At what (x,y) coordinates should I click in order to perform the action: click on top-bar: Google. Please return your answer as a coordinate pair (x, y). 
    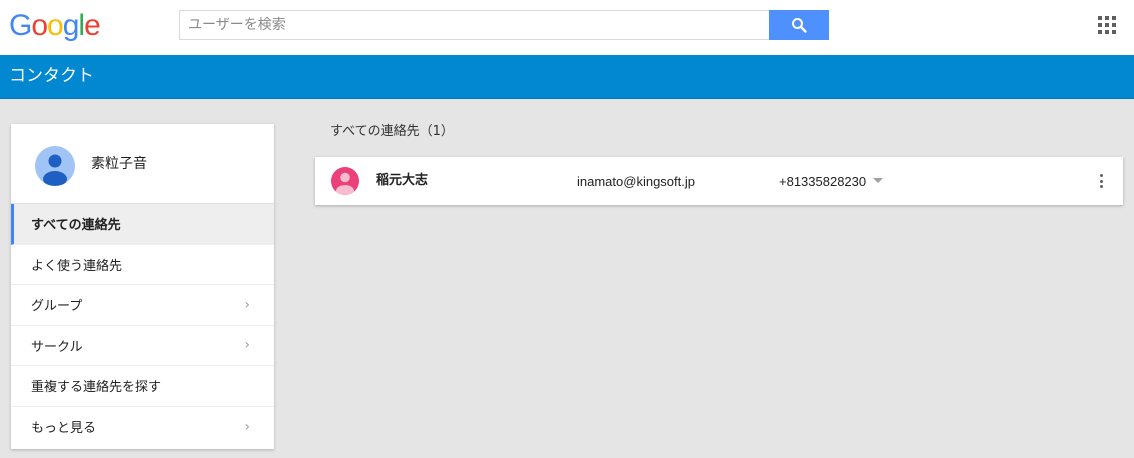
    Looking at the image, I should click on (567, 27).